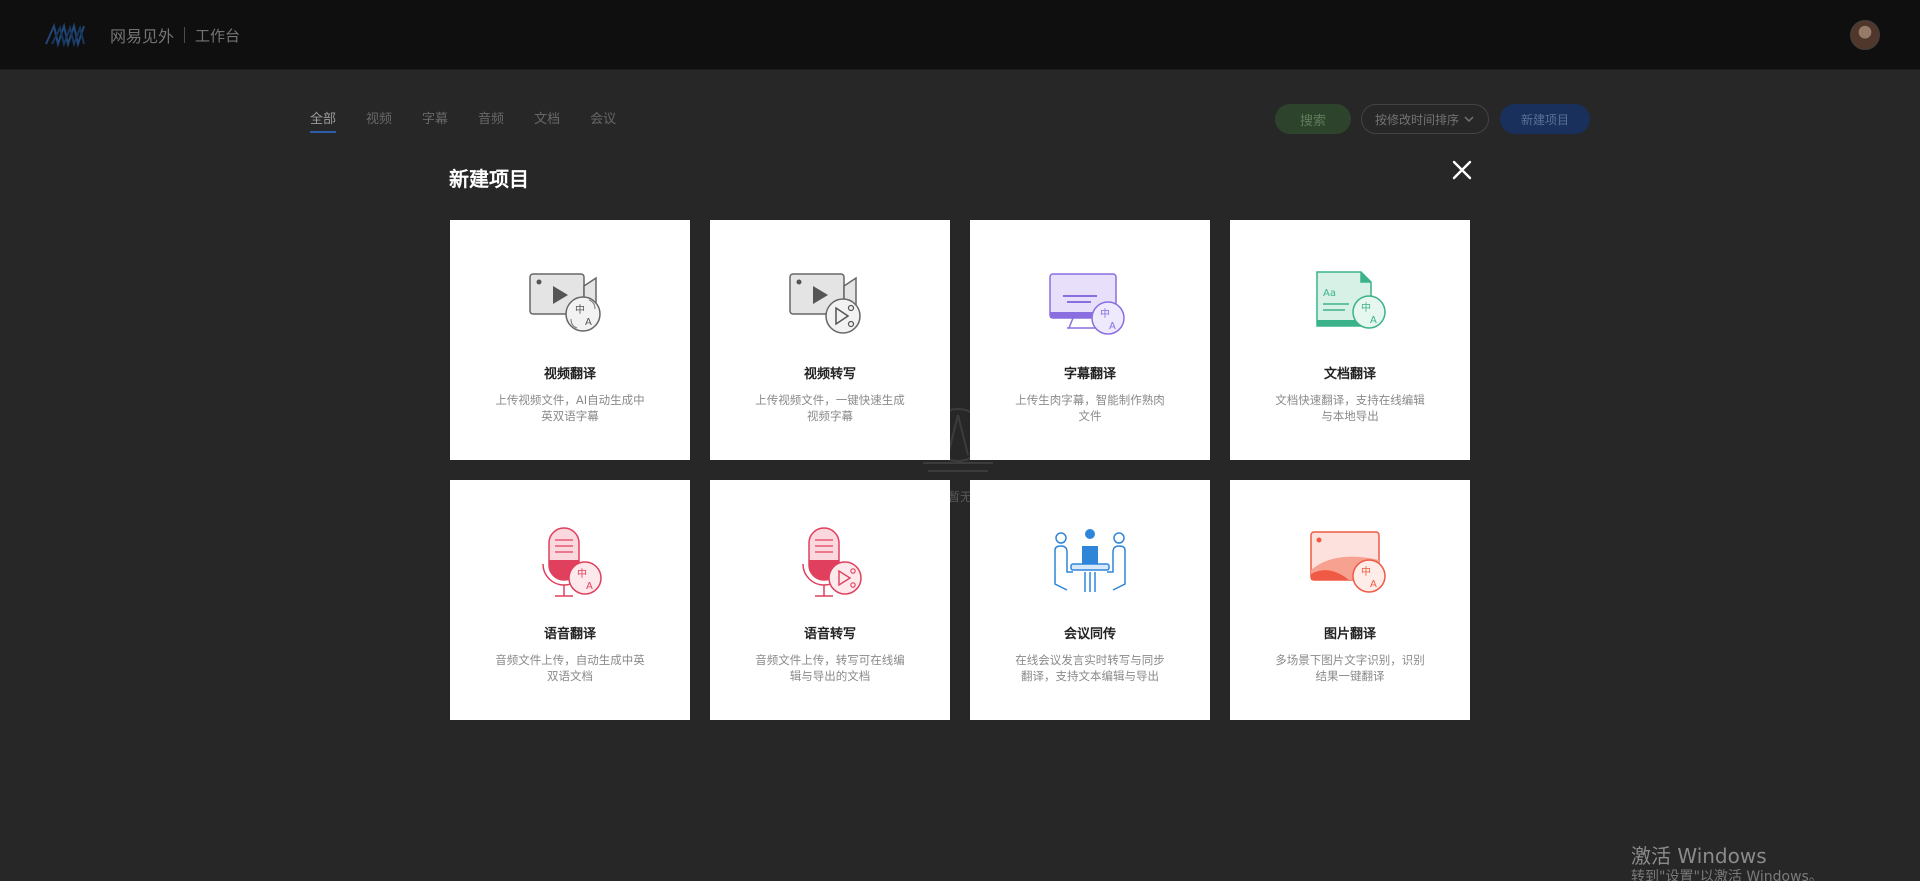 The image size is (1920, 881). What do you see at coordinates (1349, 374) in the screenshot?
I see `card-title: 文档翻译` at bounding box center [1349, 374].